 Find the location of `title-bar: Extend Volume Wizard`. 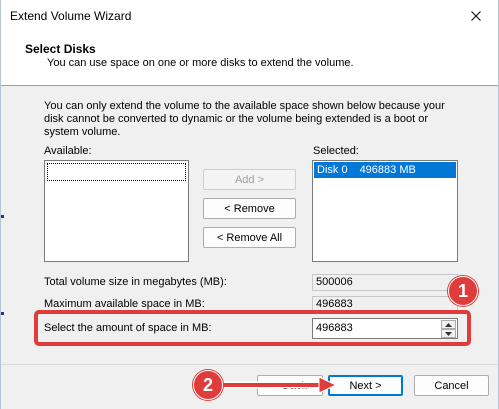

title-bar: Extend Volume Wizard is located at coordinates (249, 16).